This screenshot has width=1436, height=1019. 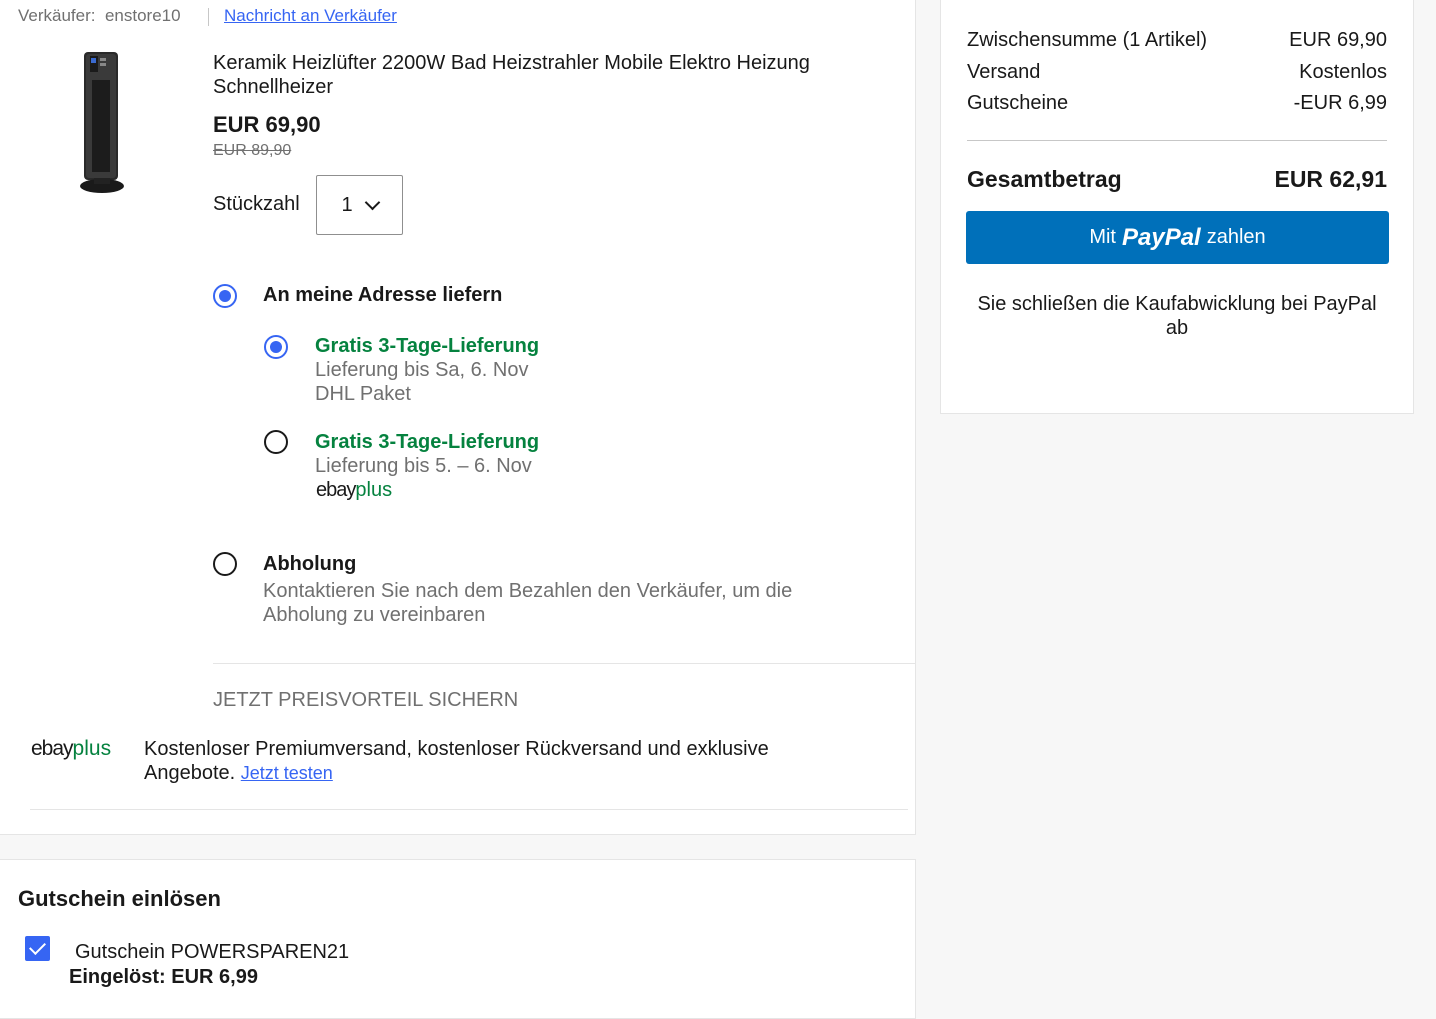 What do you see at coordinates (225, 564) in the screenshot?
I see `pickup-radio` at bounding box center [225, 564].